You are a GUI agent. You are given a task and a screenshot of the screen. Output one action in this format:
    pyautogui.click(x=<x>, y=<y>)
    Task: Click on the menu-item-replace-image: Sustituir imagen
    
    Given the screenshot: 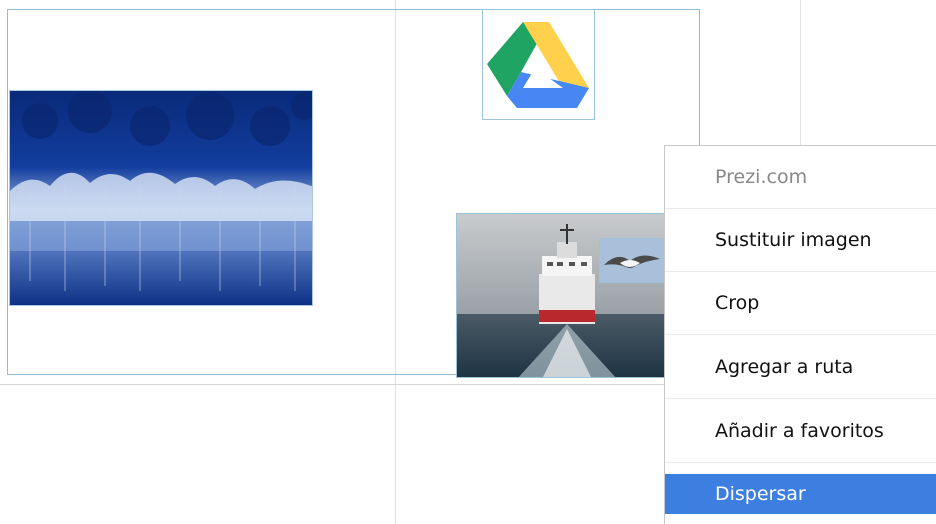 What is the action you would take?
    pyautogui.click(x=800, y=240)
    